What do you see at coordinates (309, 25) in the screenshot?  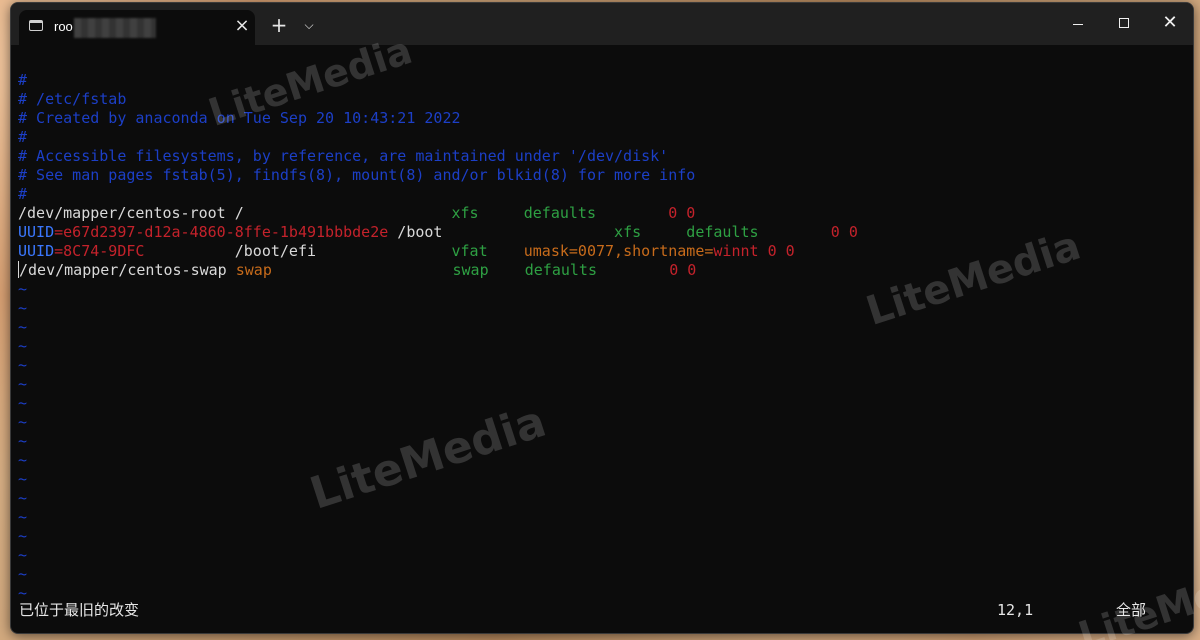 I see `tab-dropdown-button: ⌵` at bounding box center [309, 25].